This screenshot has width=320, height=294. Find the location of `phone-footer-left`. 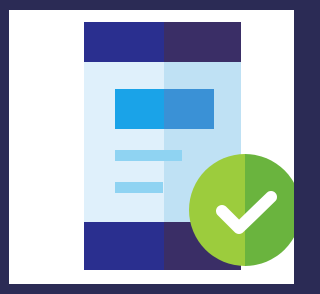

phone-footer-left is located at coordinates (124, 246).